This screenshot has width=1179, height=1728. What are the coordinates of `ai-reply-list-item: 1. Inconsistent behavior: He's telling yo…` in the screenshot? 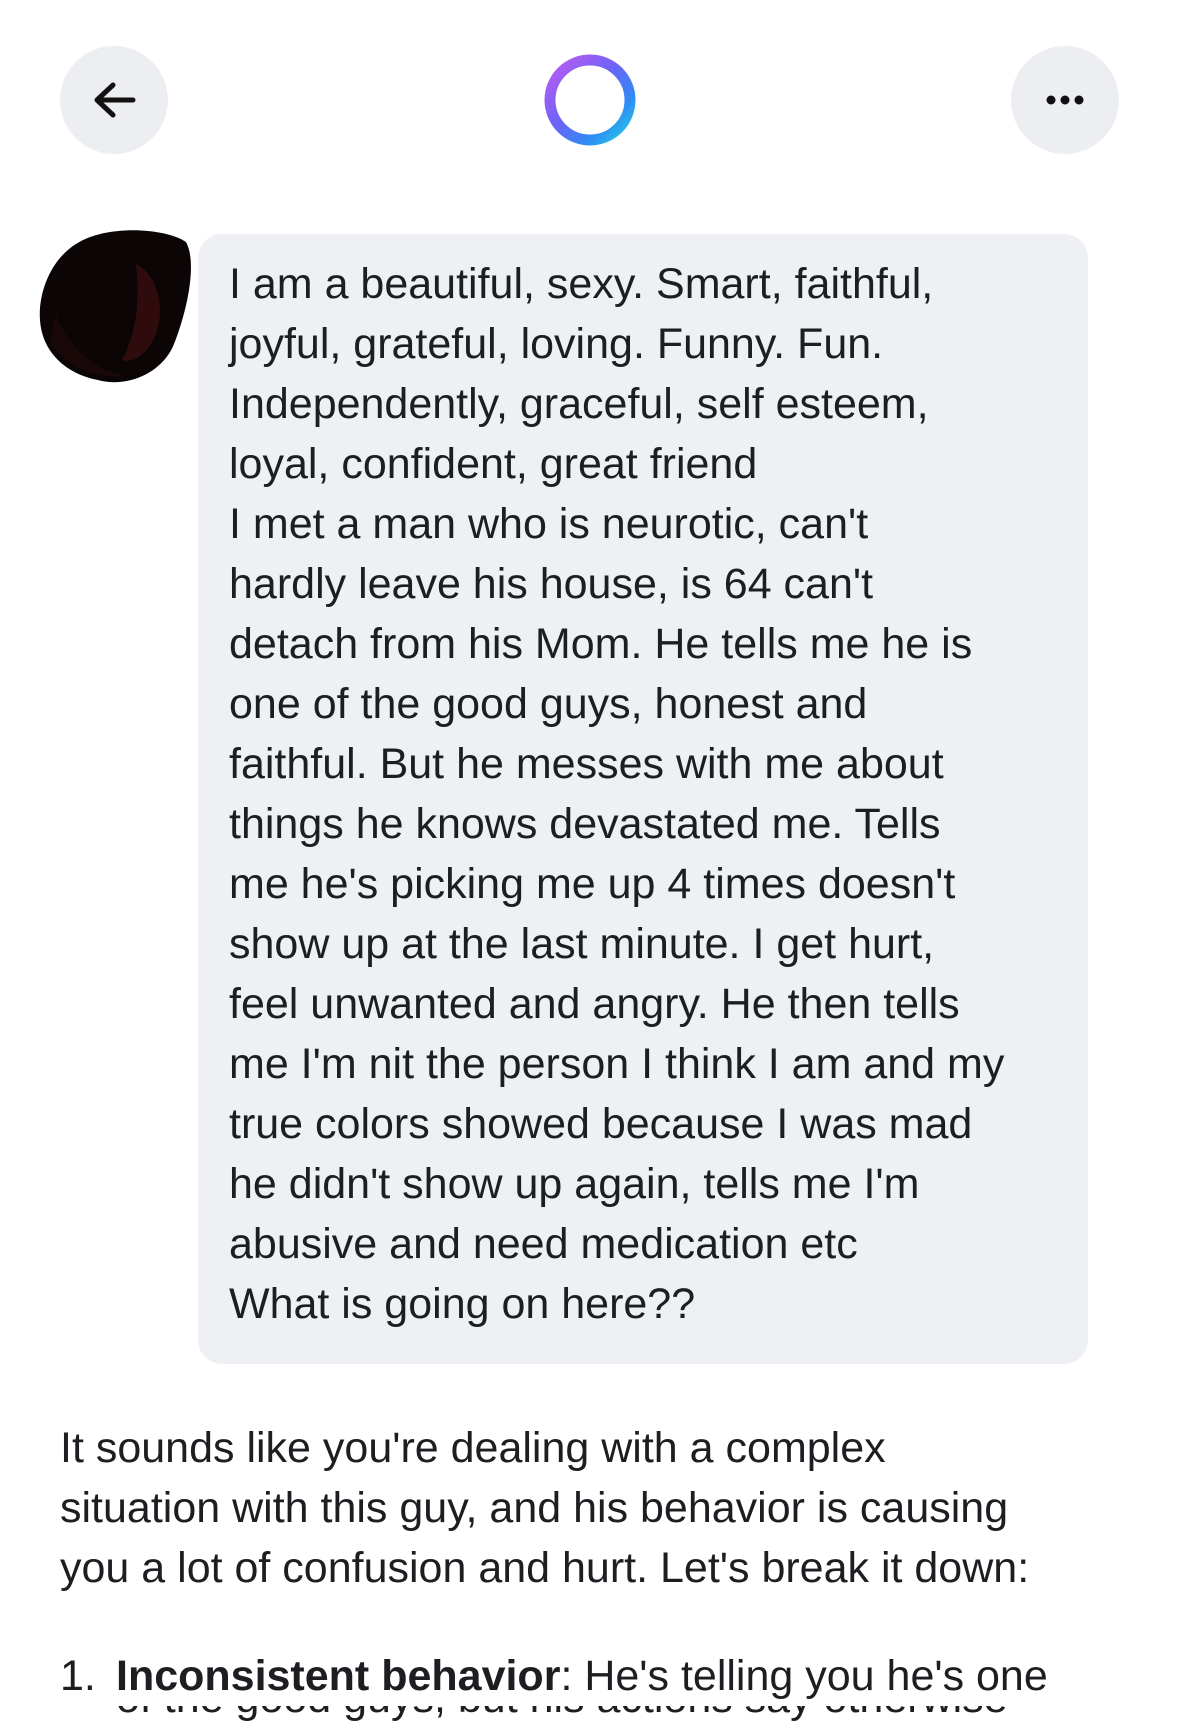 It's located at (615, 1676).